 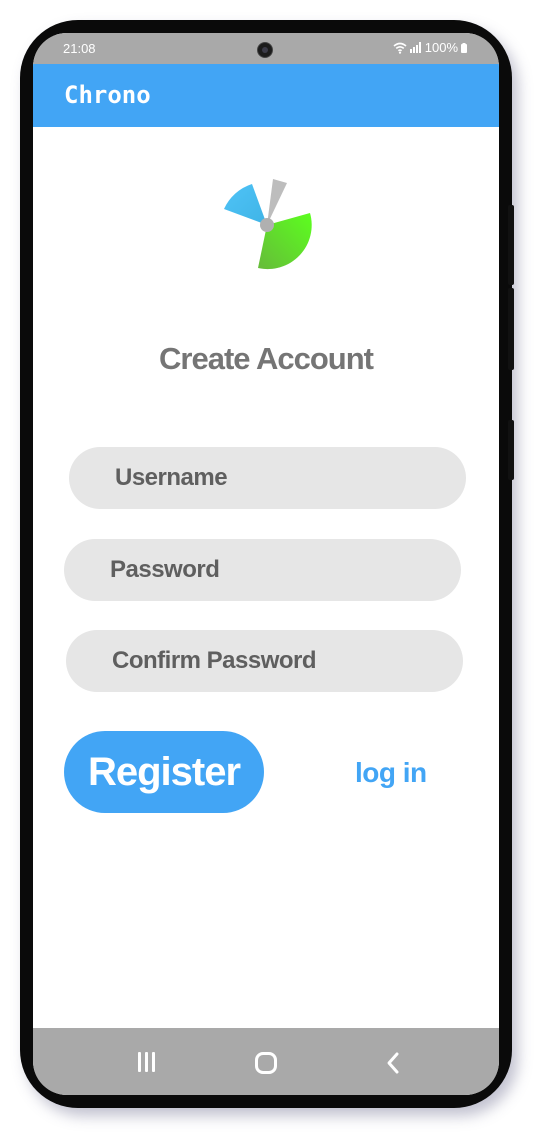 I want to click on navigation-bar, so click(x=266, y=1061).